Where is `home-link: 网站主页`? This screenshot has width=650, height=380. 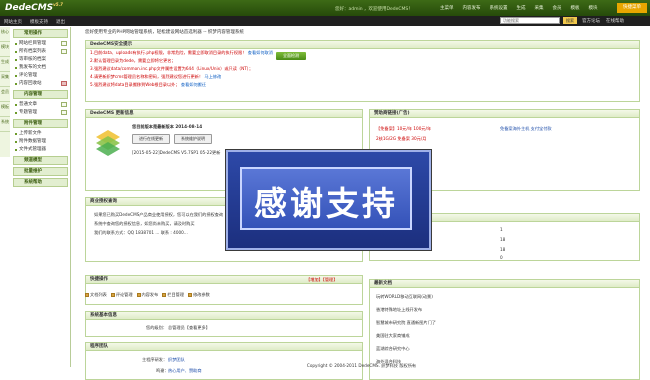 home-link: 网站主页 is located at coordinates (13, 22).